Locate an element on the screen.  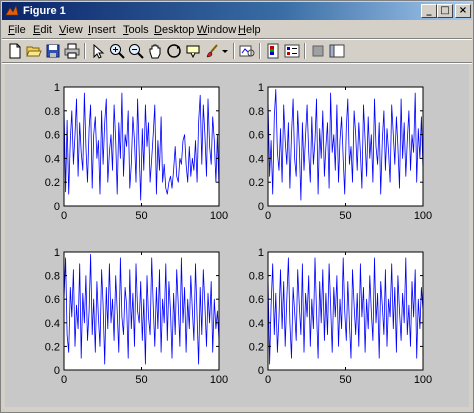
print-icon is located at coordinates (72, 51).